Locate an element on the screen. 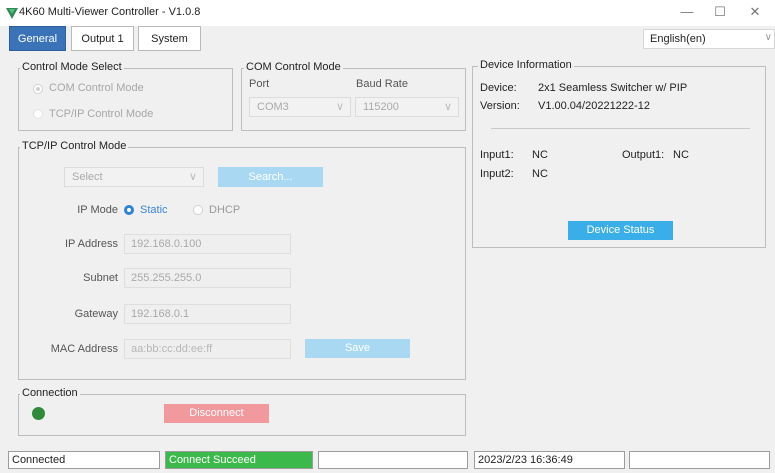 The height and width of the screenshot is (473, 775). version-value: V1.00.04/20221222-12 is located at coordinates (594, 106).